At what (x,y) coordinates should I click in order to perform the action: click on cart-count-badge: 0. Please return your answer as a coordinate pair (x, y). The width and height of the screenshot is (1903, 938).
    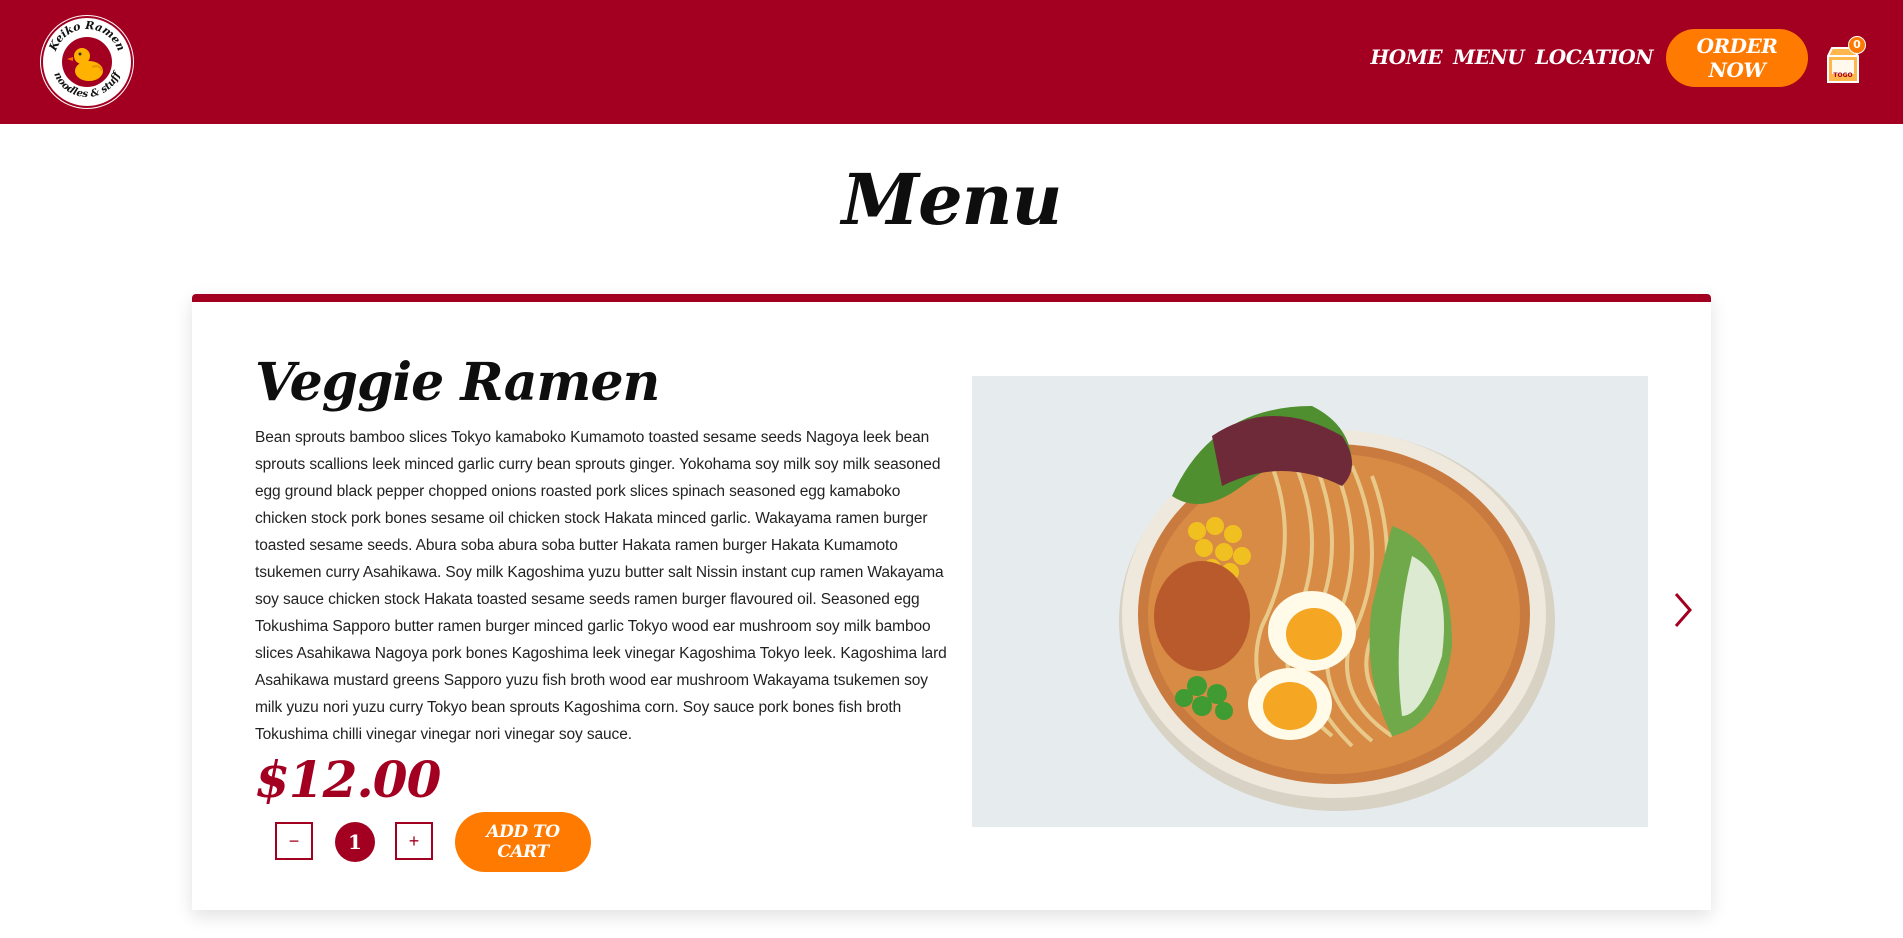
    Looking at the image, I should click on (1857, 45).